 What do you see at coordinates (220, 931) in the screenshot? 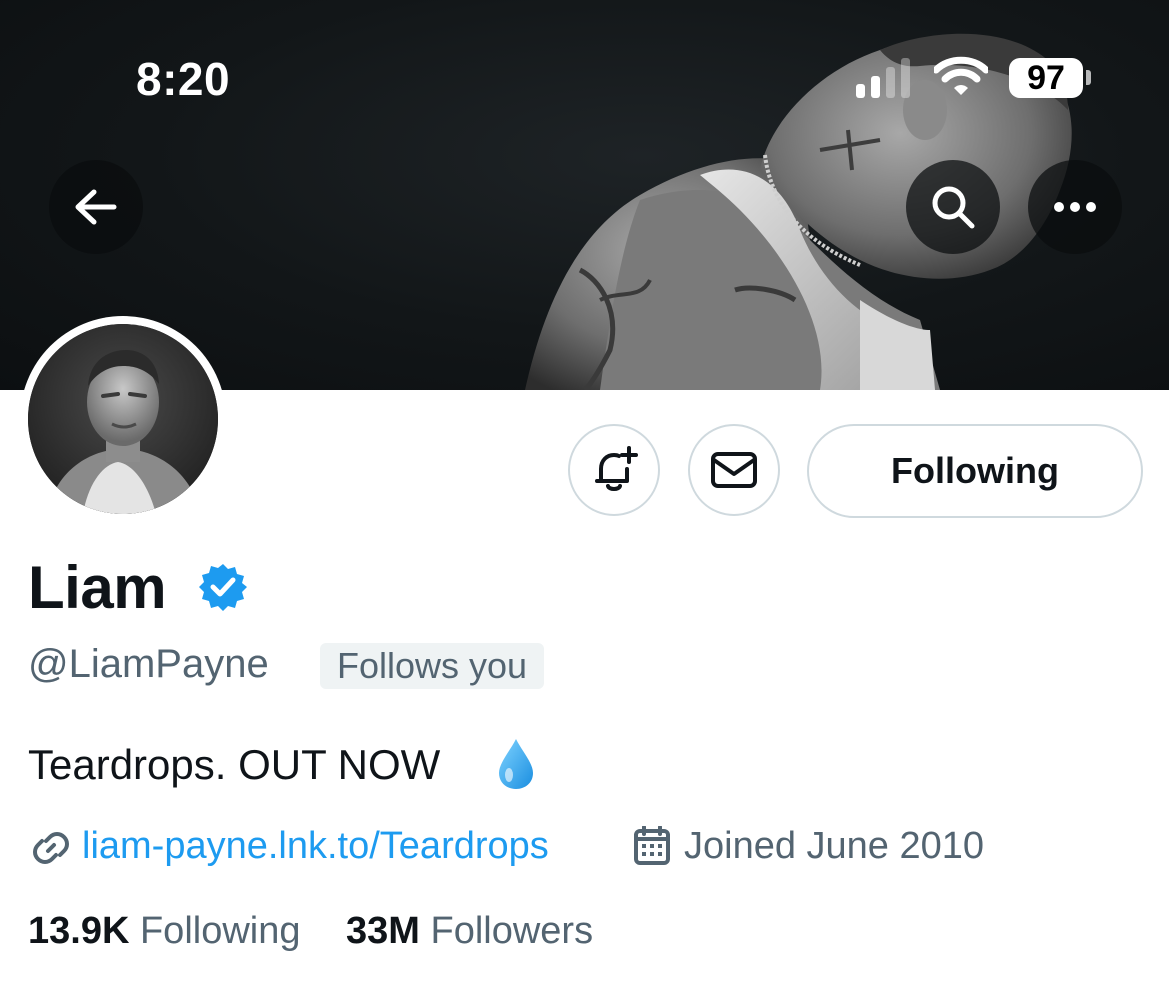
I see `following-label: Following` at bounding box center [220, 931].